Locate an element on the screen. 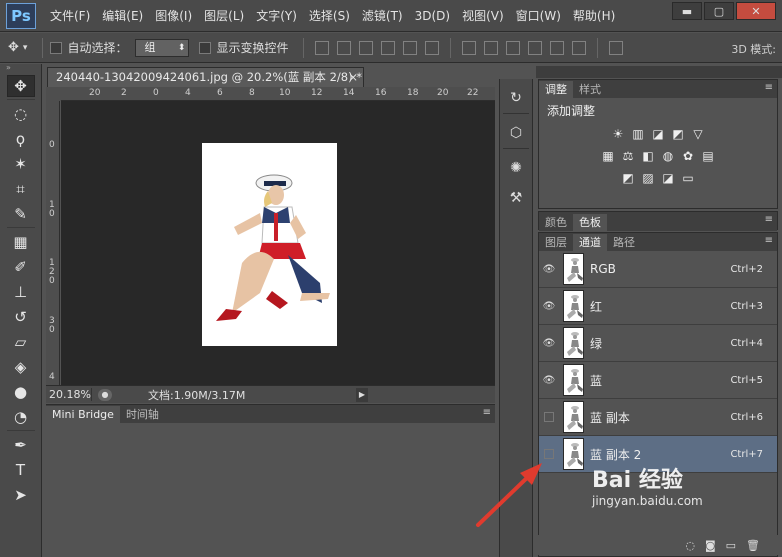  toolbox-collapse-icon: » is located at coordinates (20, 68).